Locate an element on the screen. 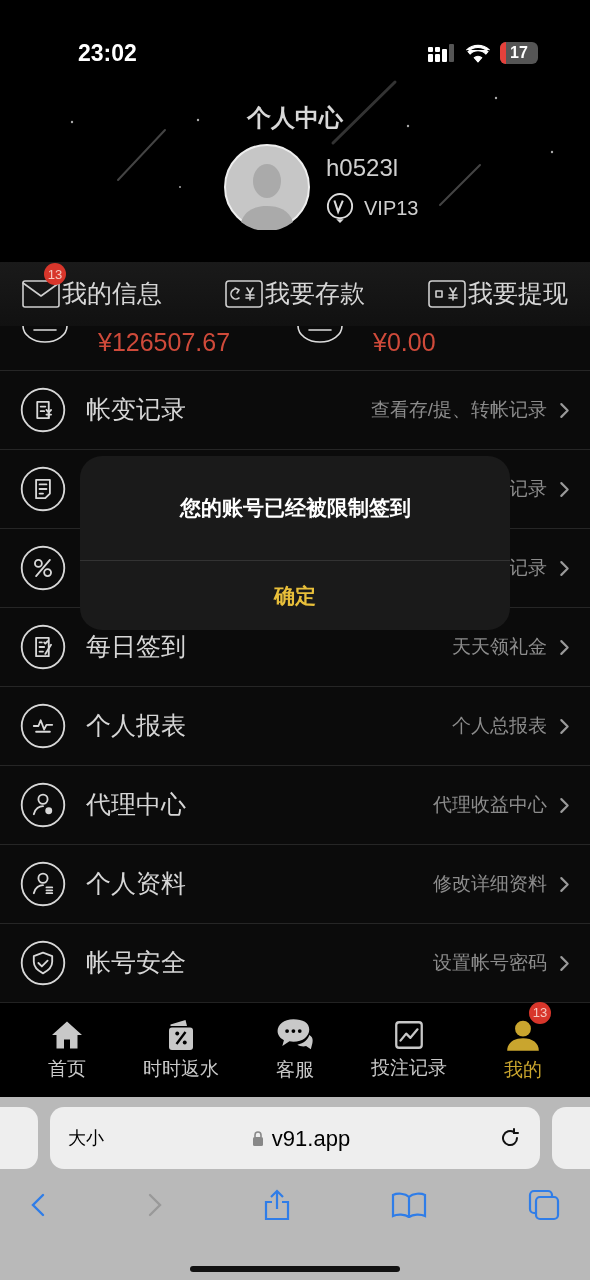 Image resolution: width=590 pixels, height=1280 pixels. balance-amount: ¥126507.67 is located at coordinates (164, 342).